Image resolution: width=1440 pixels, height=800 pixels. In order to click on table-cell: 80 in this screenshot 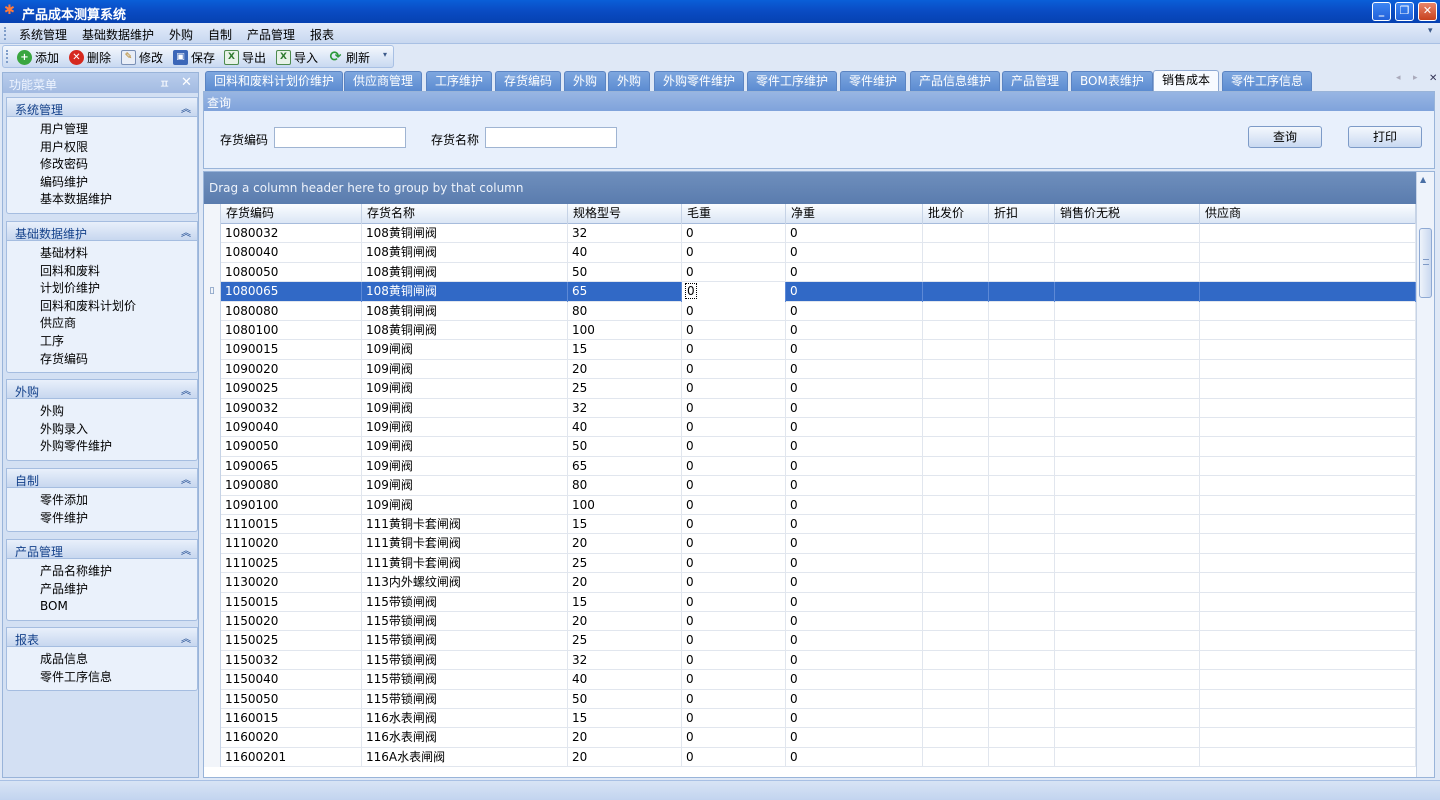, I will do `click(625, 311)`.